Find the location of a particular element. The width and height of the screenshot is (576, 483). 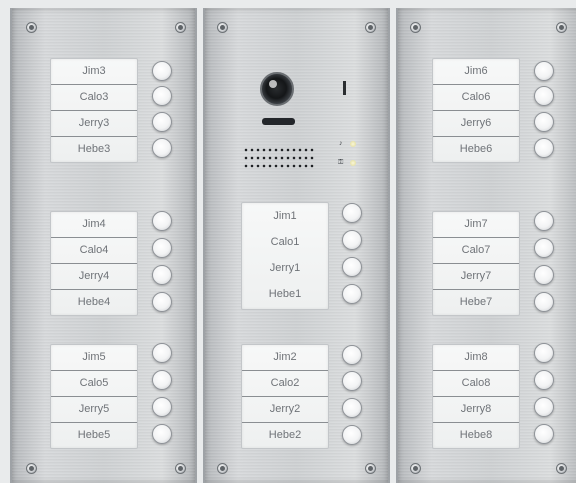

resident-label: Calo7 is located at coordinates (476, 251).